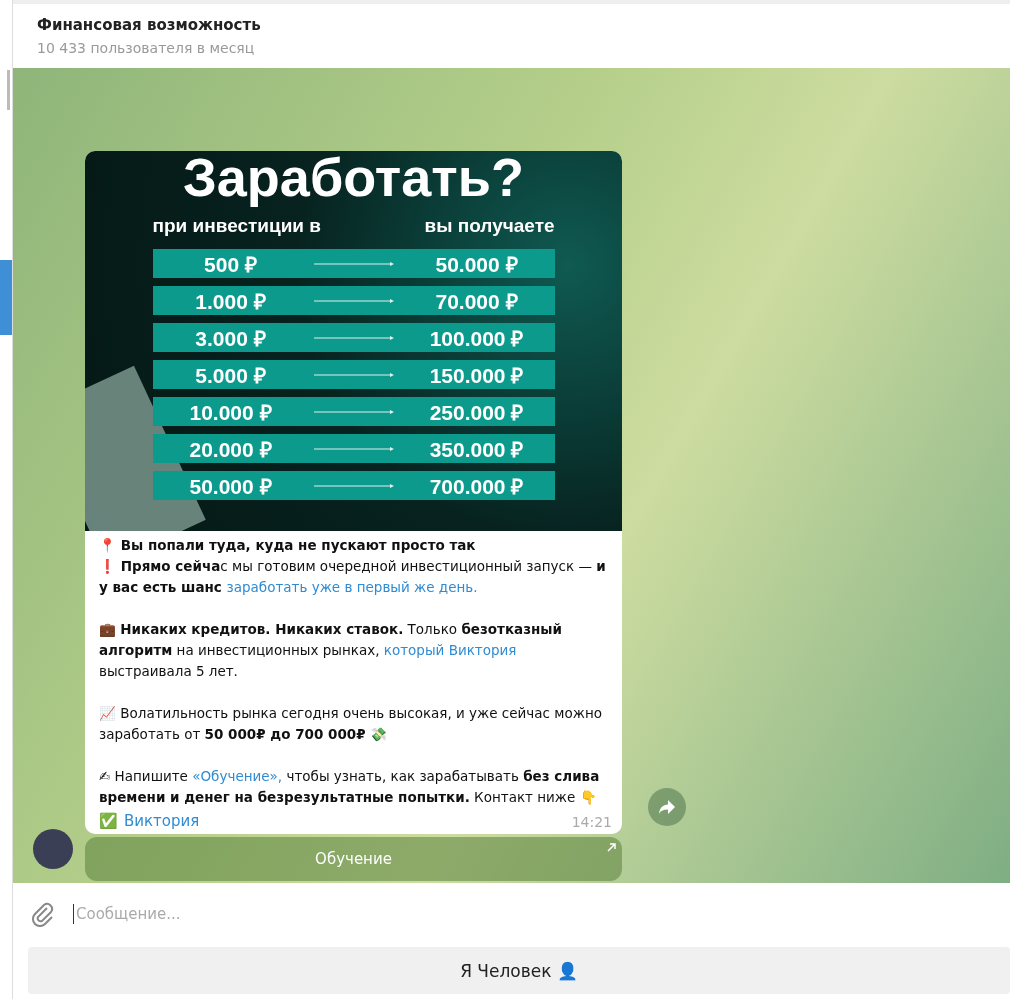 The width and height of the screenshot is (1010, 999). Describe the element at coordinates (8, 90) in the screenshot. I see `scrollbar` at that location.